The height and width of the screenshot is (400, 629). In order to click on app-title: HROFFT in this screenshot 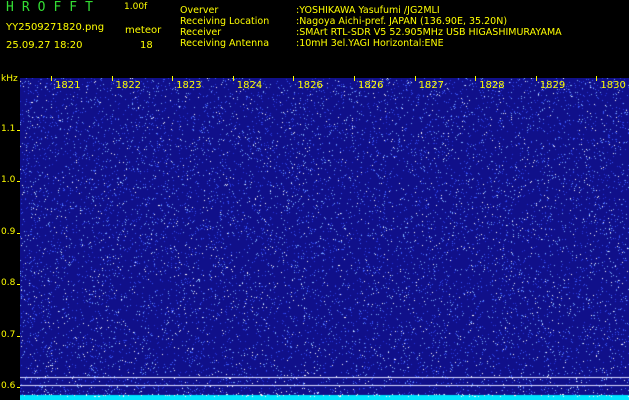, I will do `click(53, 7)`.